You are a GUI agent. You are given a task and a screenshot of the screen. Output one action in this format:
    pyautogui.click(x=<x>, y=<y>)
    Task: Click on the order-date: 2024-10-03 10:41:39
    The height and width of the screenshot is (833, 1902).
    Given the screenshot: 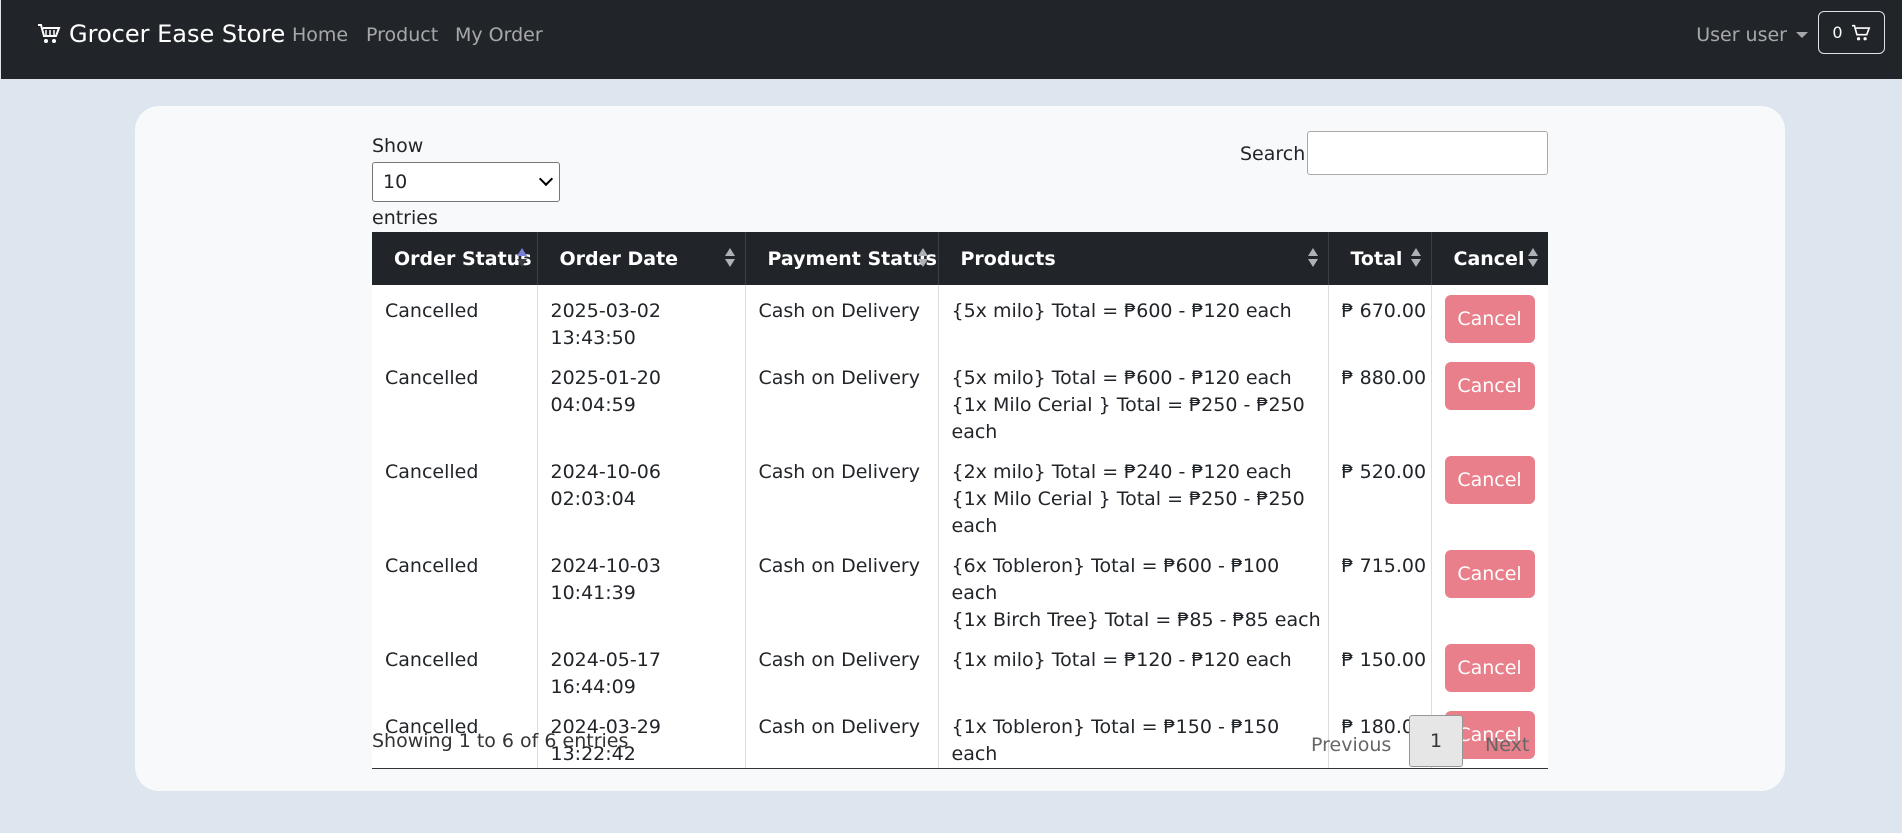 What is the action you would take?
    pyautogui.click(x=641, y=587)
    